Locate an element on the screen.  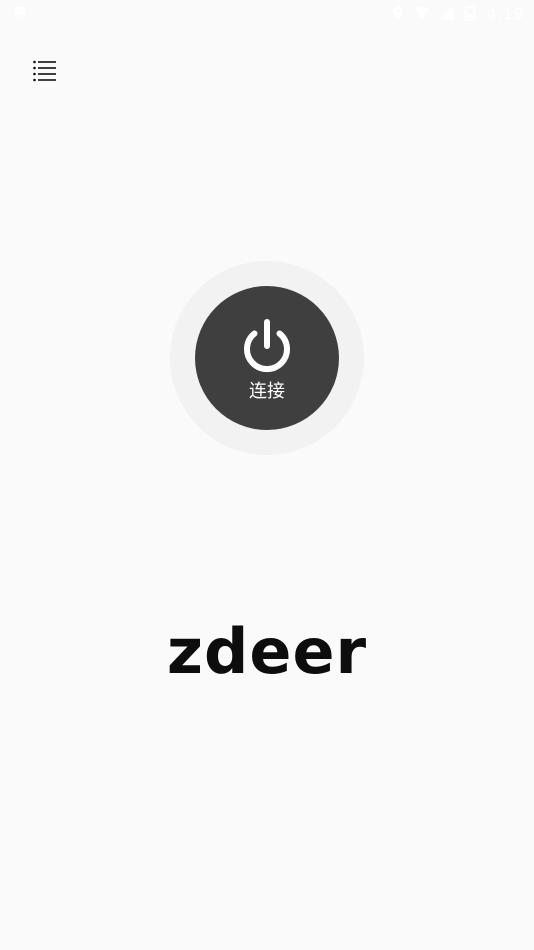
menu-icon is located at coordinates (44, 71).